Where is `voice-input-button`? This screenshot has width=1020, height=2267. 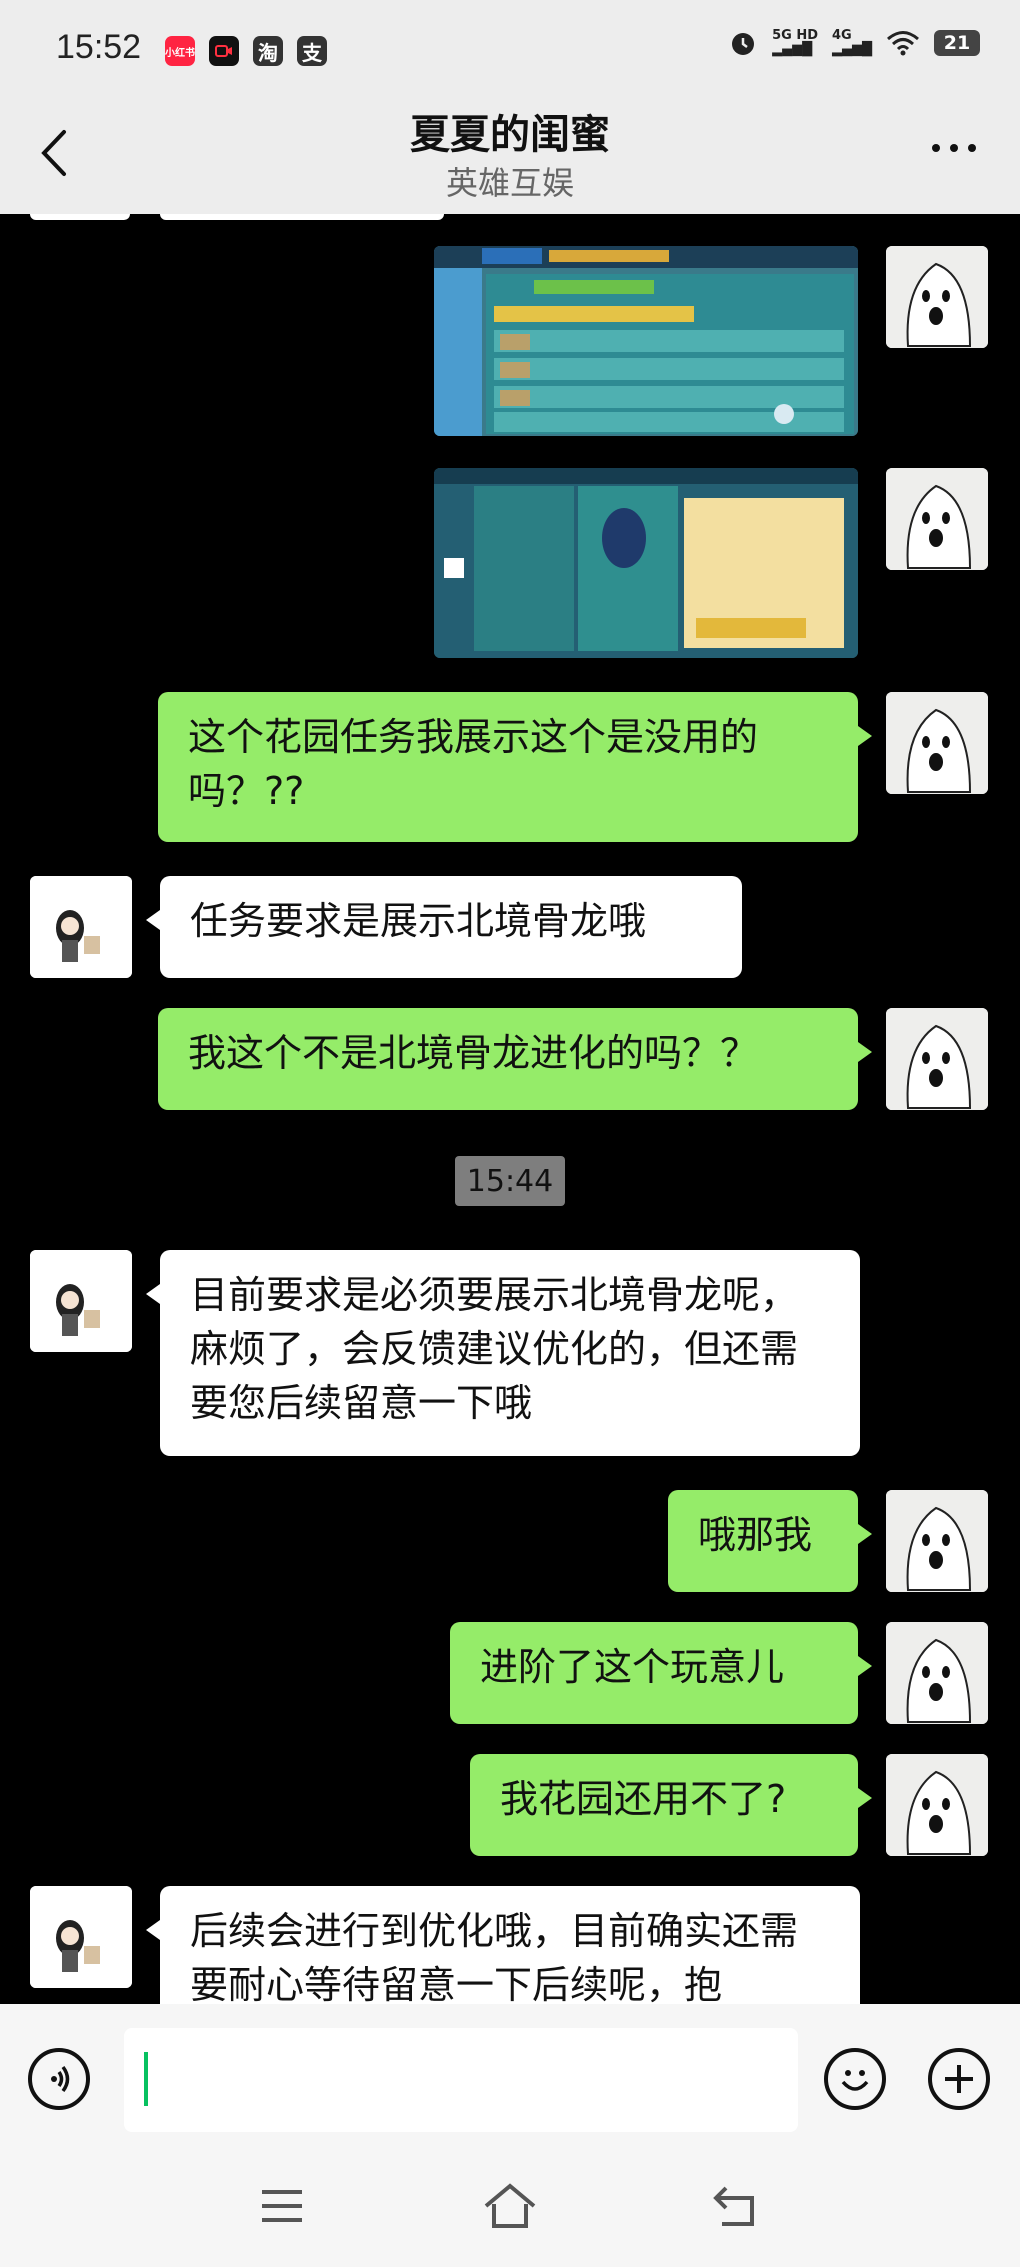
voice-input-button is located at coordinates (59, 2079).